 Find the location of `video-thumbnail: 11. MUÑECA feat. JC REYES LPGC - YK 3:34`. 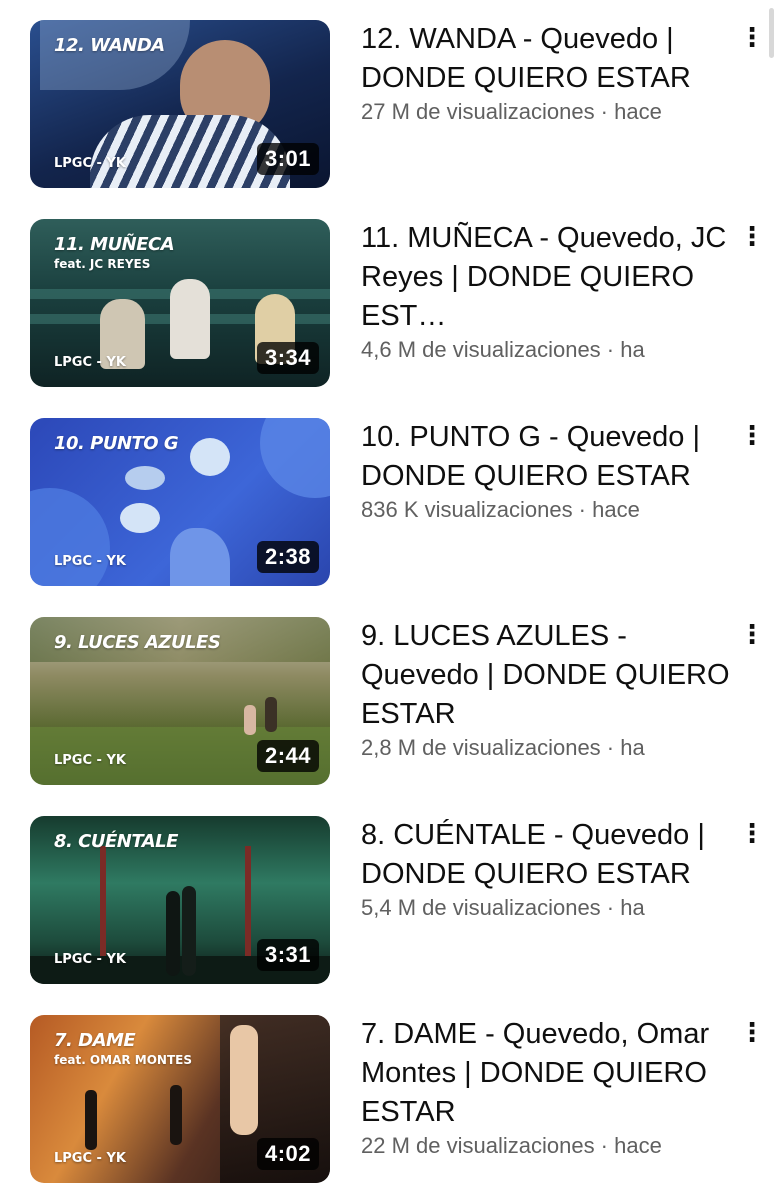

video-thumbnail: 11. MUÑECA feat. JC REYES LPGC - YK 3:34 is located at coordinates (180, 303).